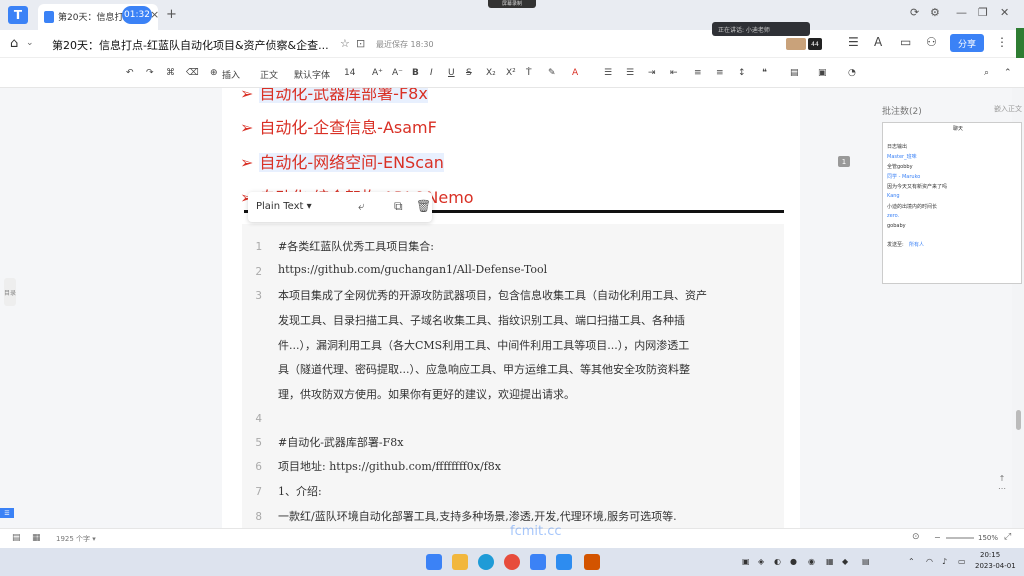  I want to click on battery-icon: ▭, so click(962, 561).